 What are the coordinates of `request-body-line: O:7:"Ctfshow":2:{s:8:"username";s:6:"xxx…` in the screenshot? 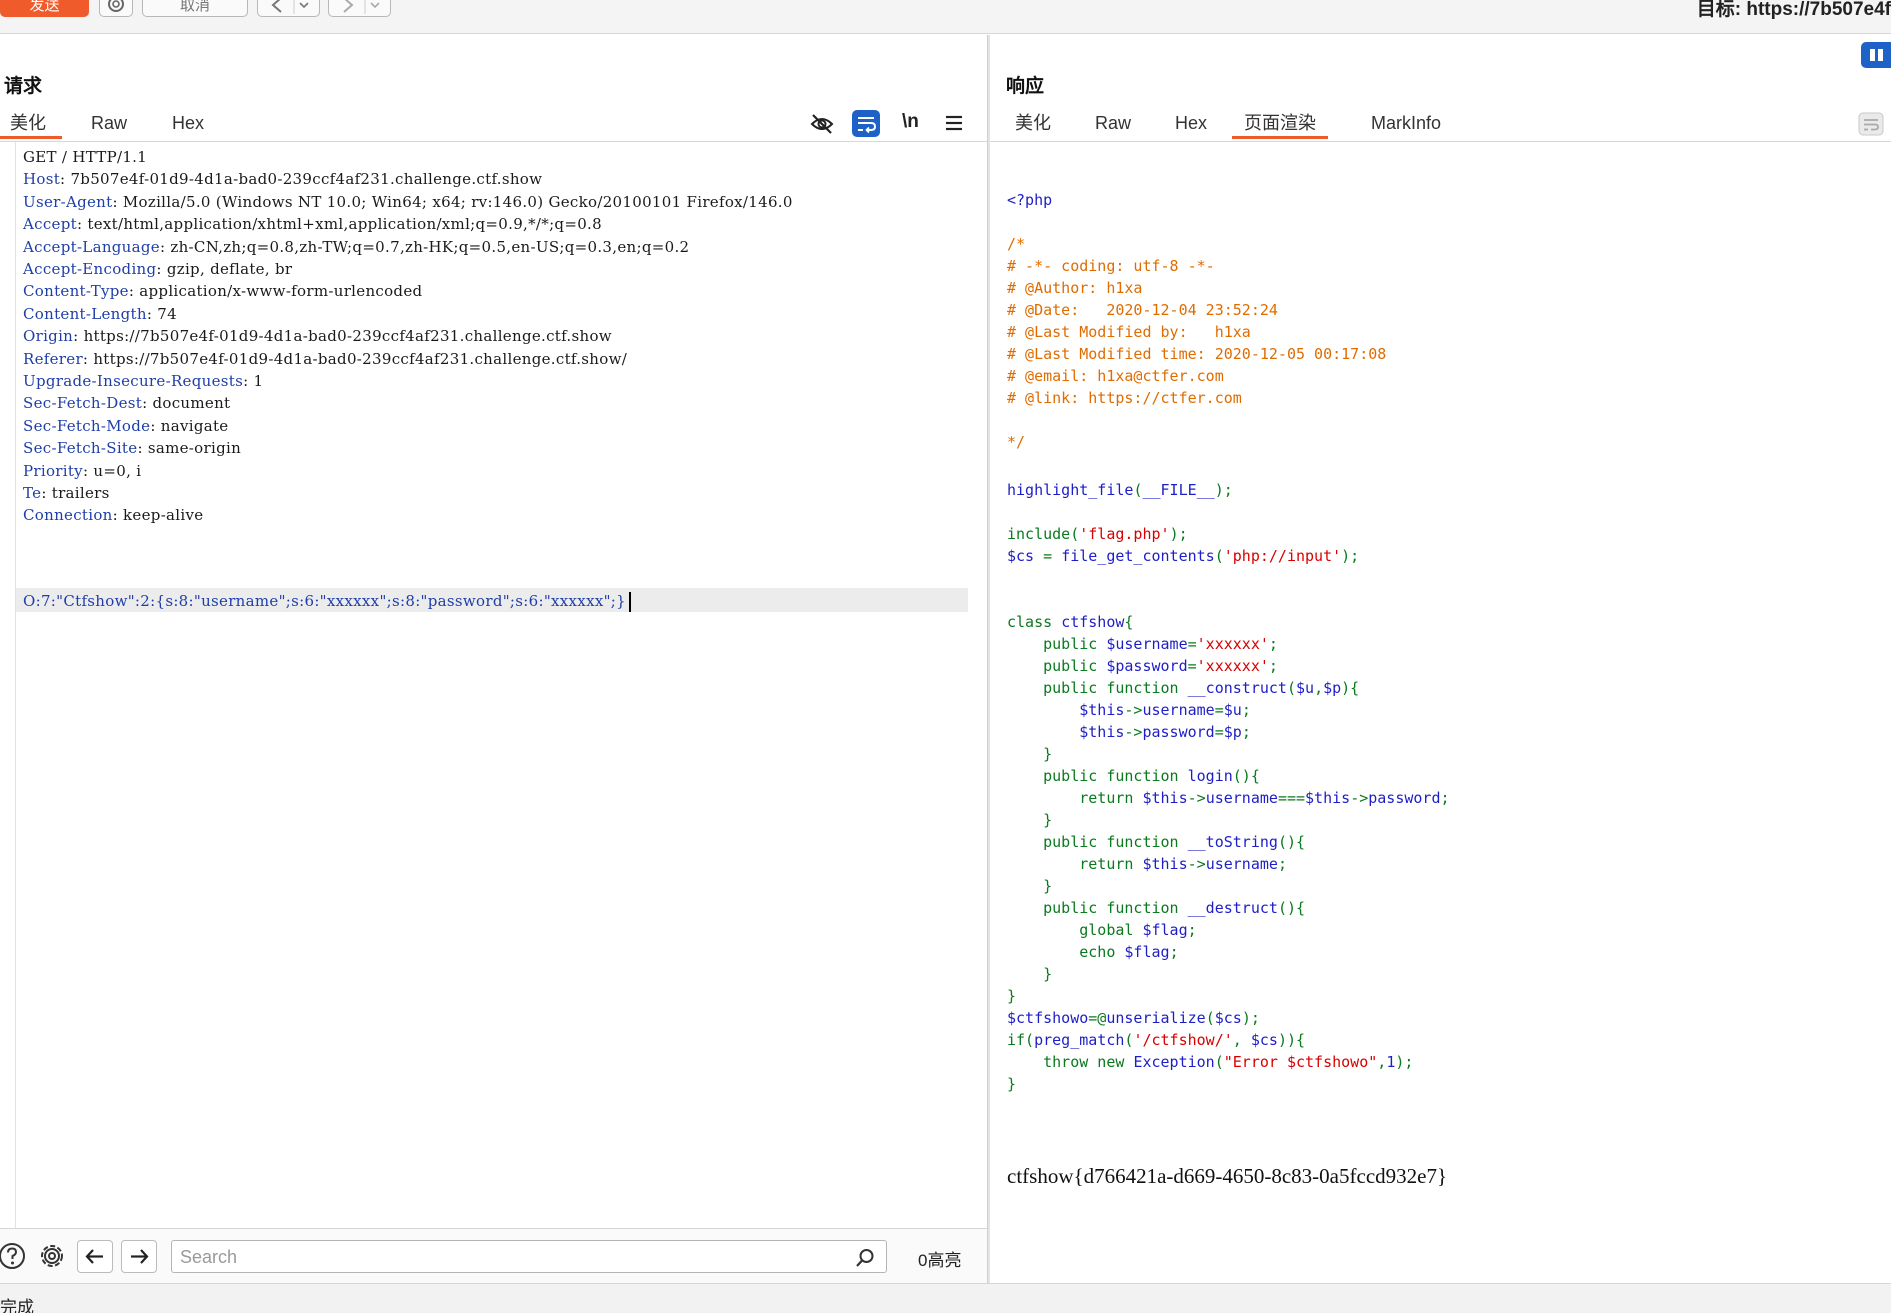 It's located at (327, 601).